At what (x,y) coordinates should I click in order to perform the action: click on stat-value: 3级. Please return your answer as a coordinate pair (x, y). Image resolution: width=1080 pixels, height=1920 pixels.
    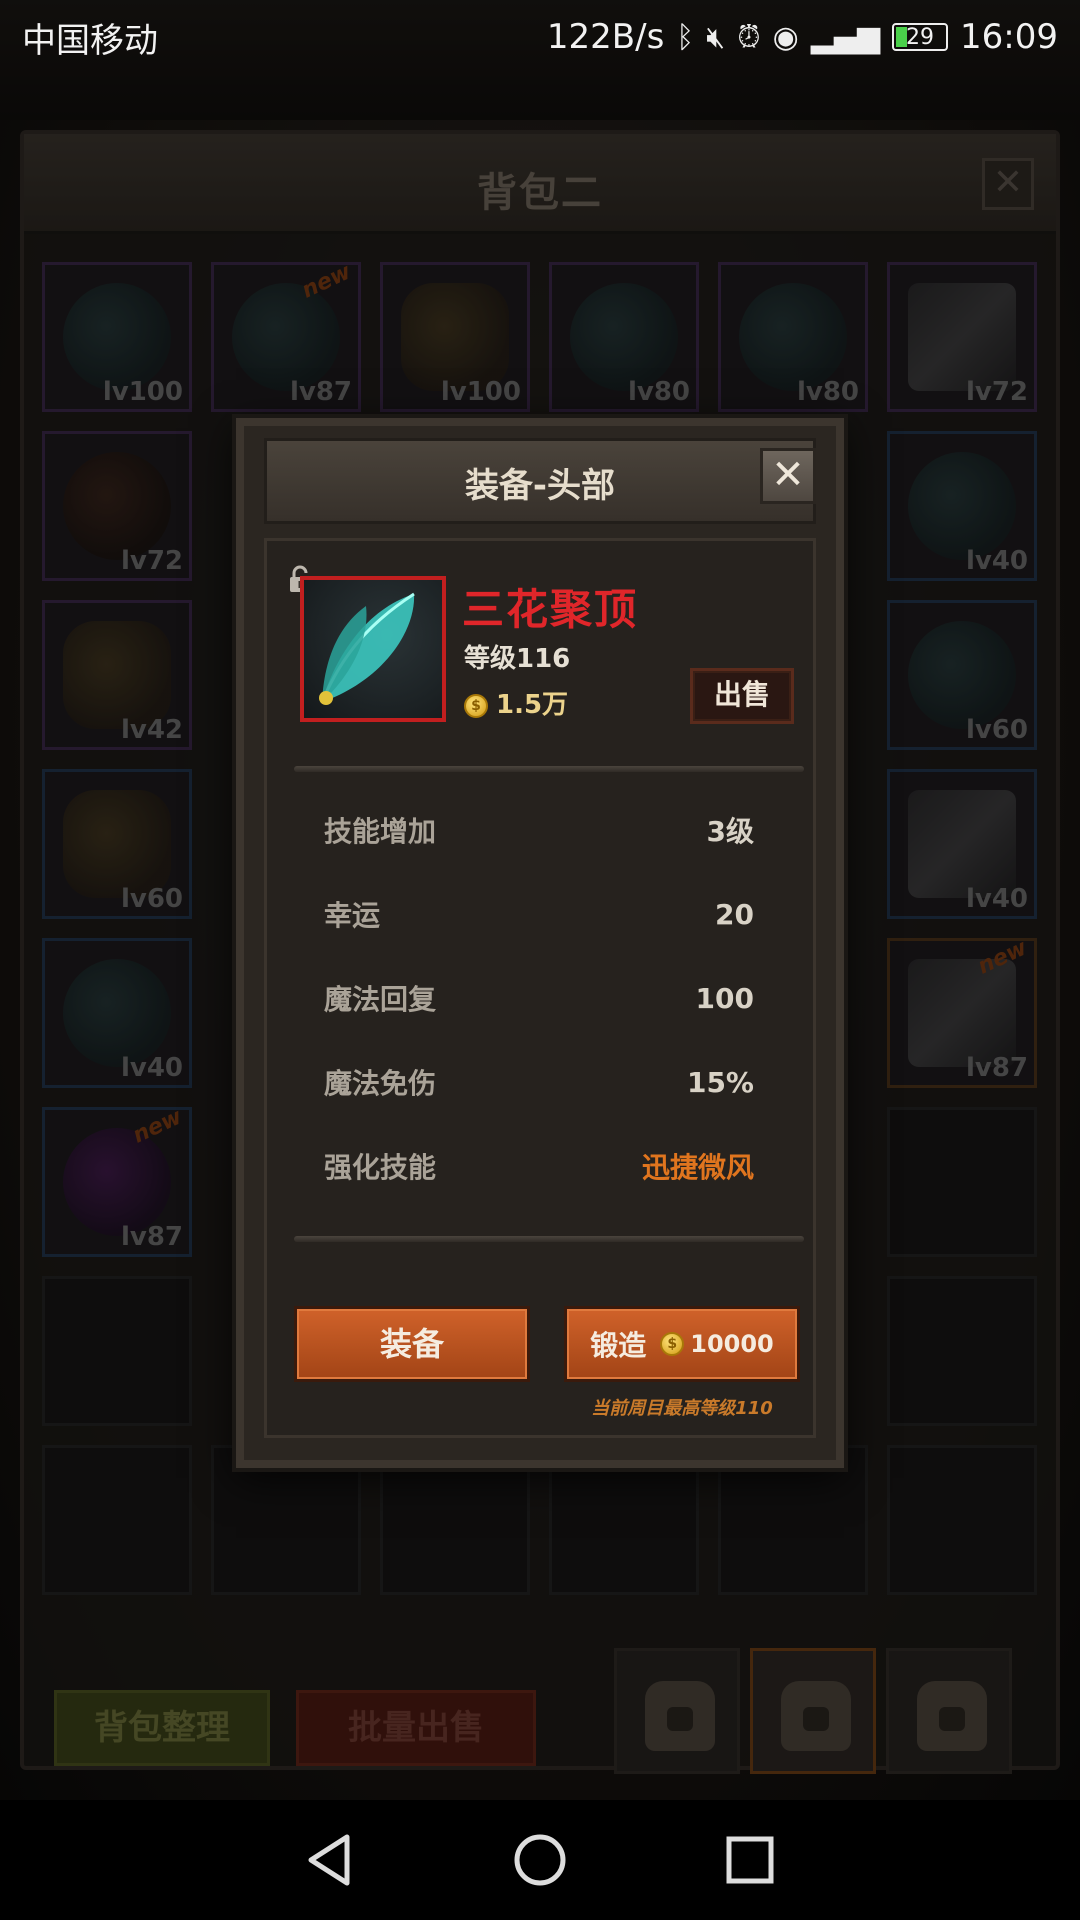
    Looking at the image, I should click on (730, 831).